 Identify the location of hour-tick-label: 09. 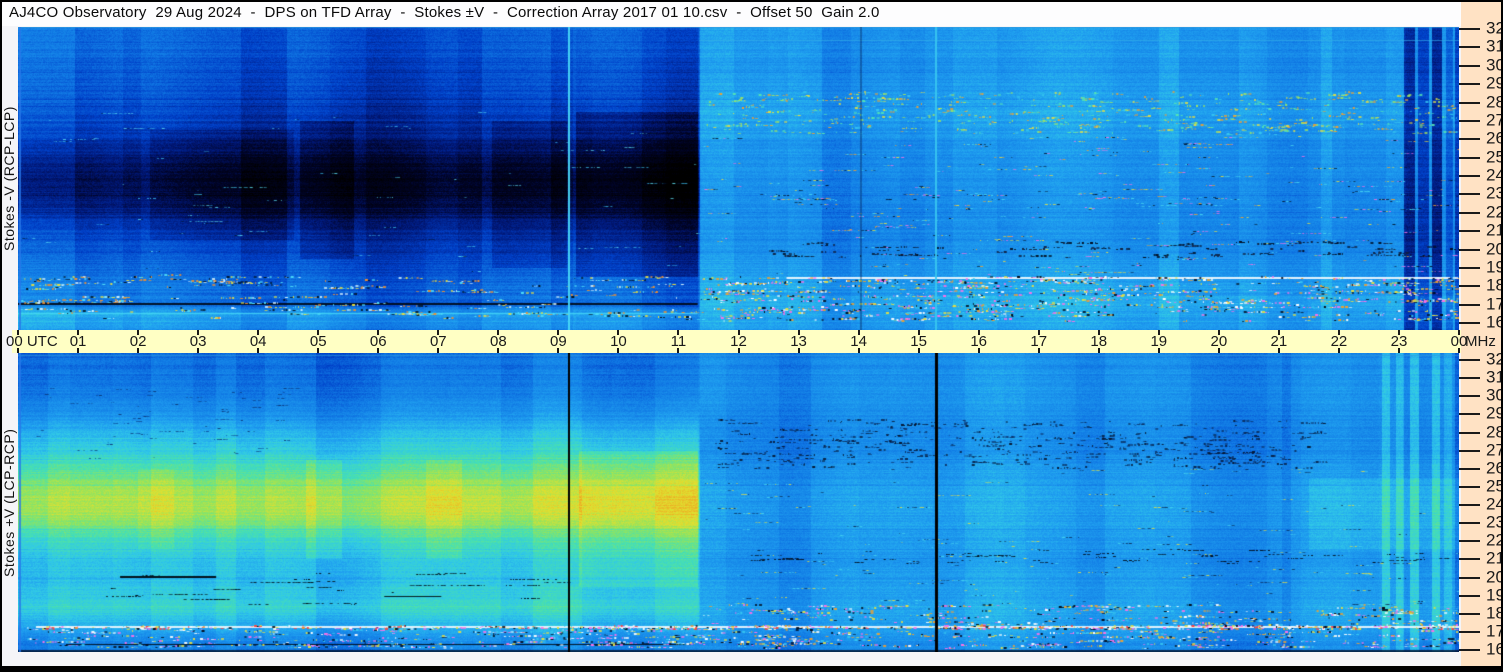
(558, 341).